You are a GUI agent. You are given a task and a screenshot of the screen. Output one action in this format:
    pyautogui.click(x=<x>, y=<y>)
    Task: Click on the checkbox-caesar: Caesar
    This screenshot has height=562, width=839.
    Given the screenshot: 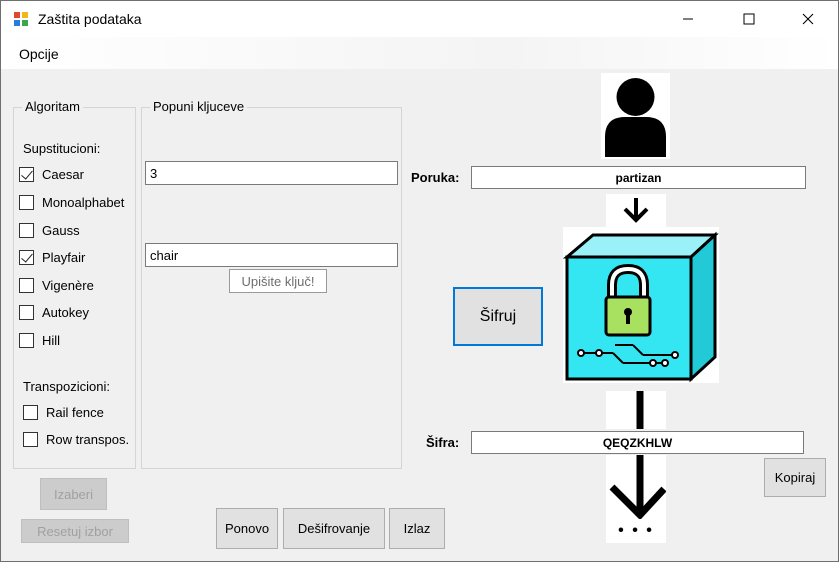 What is the action you would take?
    pyautogui.click(x=51, y=174)
    